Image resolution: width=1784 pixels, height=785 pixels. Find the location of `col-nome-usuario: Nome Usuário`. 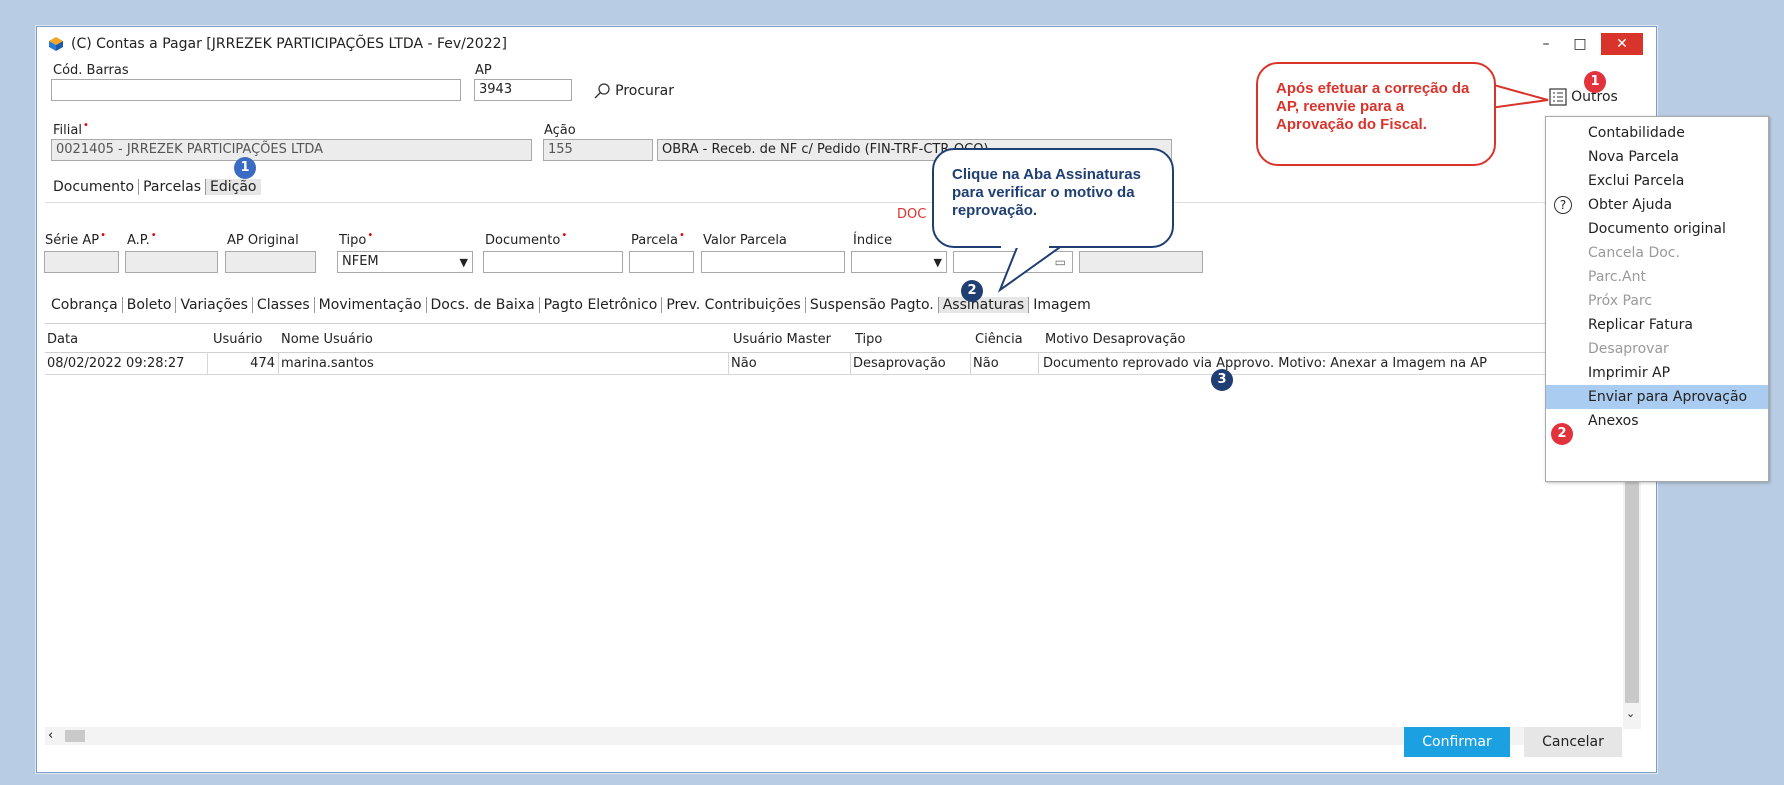

col-nome-usuario: Nome Usuário is located at coordinates (327, 339).